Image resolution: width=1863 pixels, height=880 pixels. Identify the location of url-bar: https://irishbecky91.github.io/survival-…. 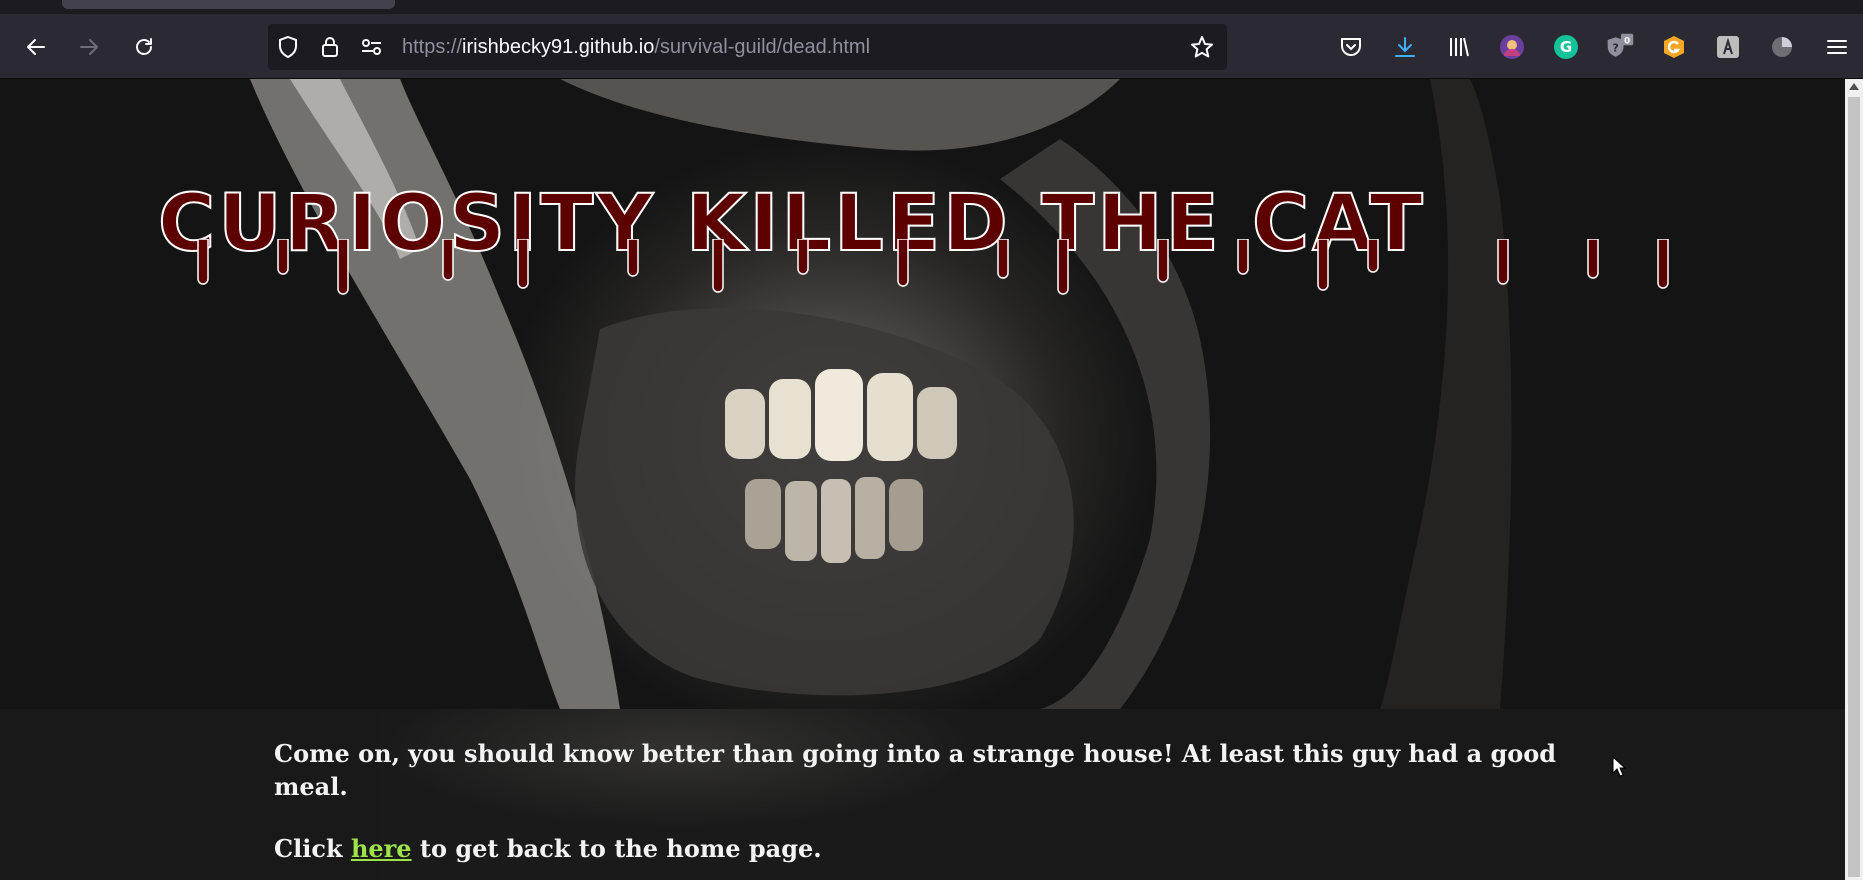
(747, 47).